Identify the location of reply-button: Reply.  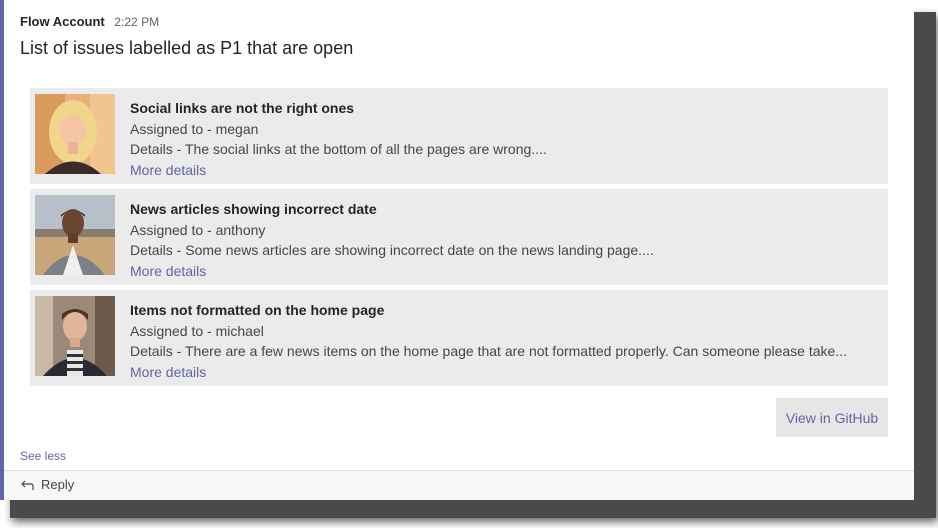
(47, 484).